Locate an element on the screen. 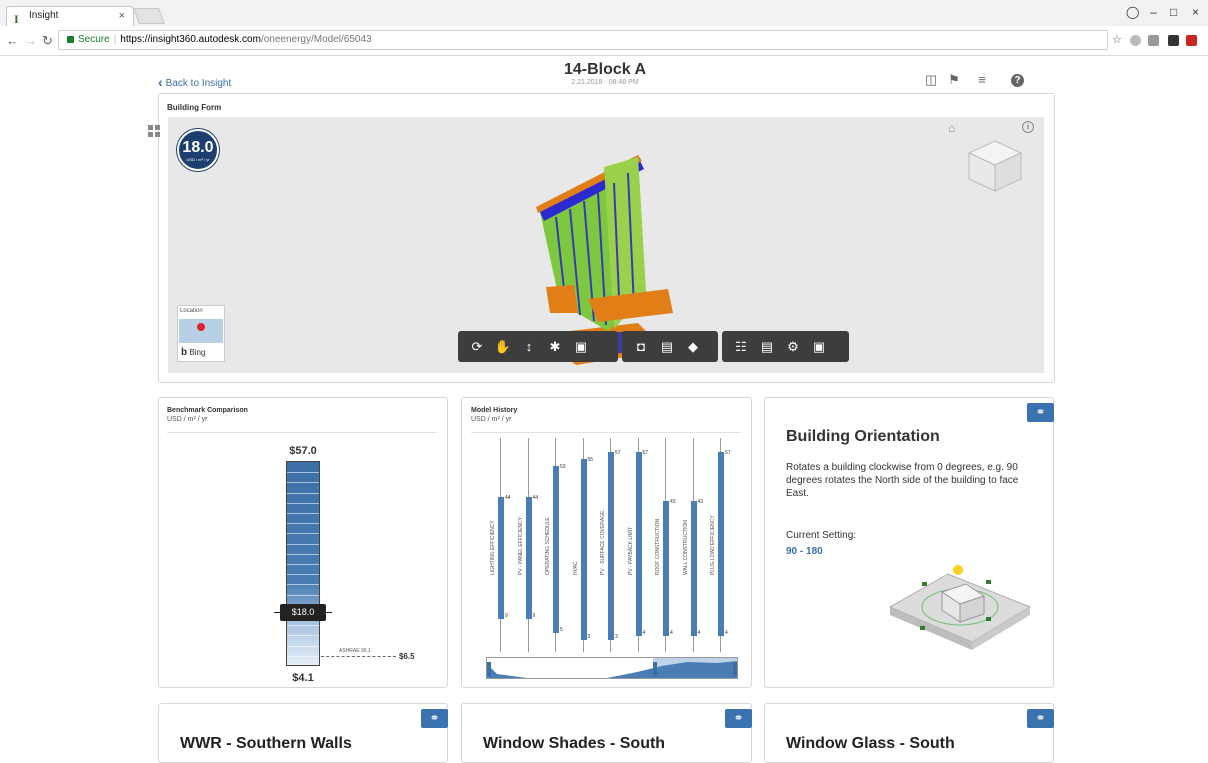  navigation-toolbar: ⟳ ✋ ↕ ✱ ▣ is located at coordinates (538, 346).